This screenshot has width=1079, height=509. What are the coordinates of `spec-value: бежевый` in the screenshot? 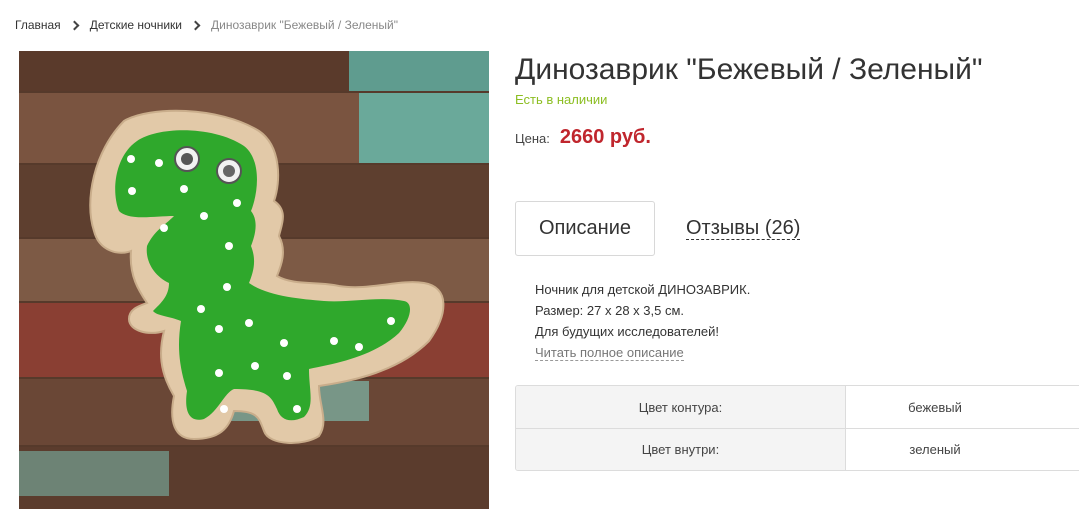 It's located at (935, 407).